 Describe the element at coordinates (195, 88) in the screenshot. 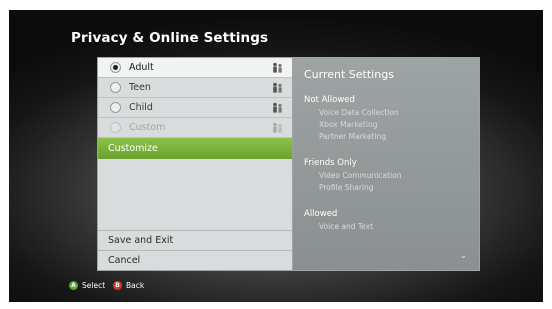

I see `option-teen: Teen` at that location.